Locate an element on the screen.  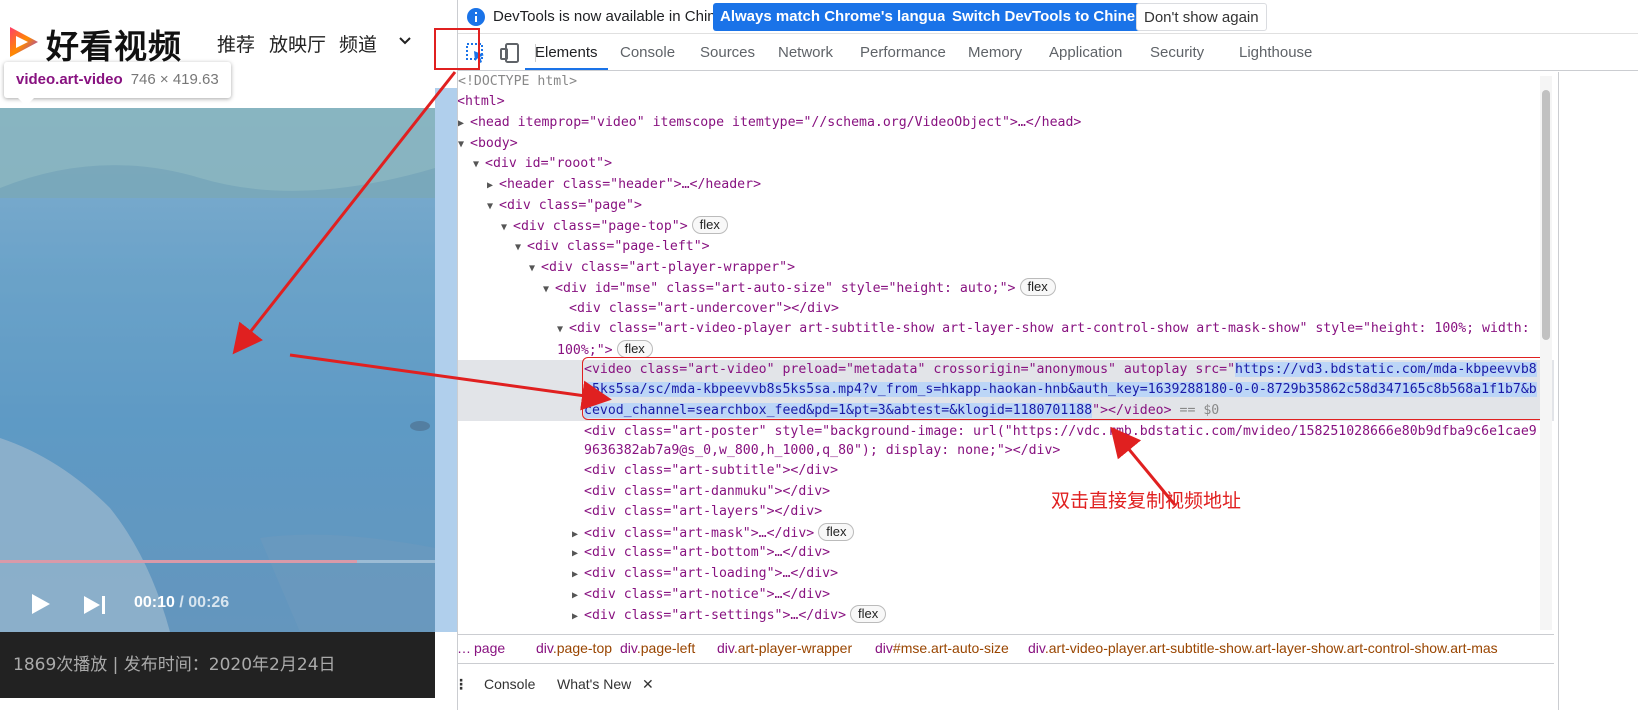
next-icon is located at coordinates (95, 605).